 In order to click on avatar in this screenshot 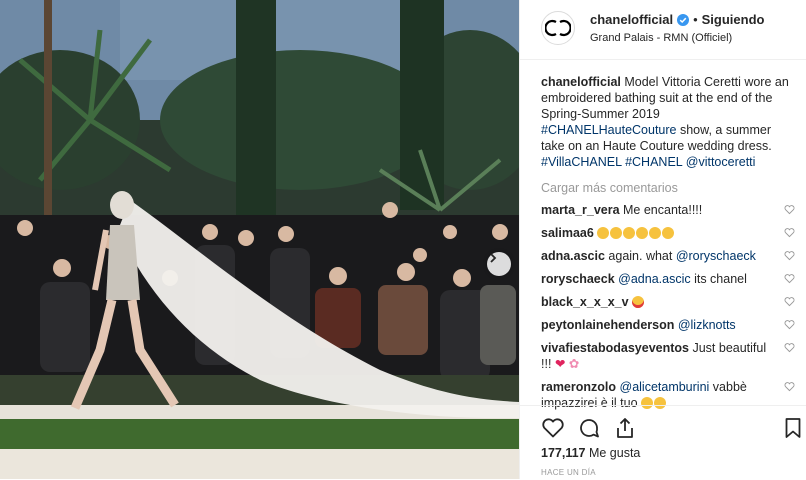, I will do `click(558, 28)`.